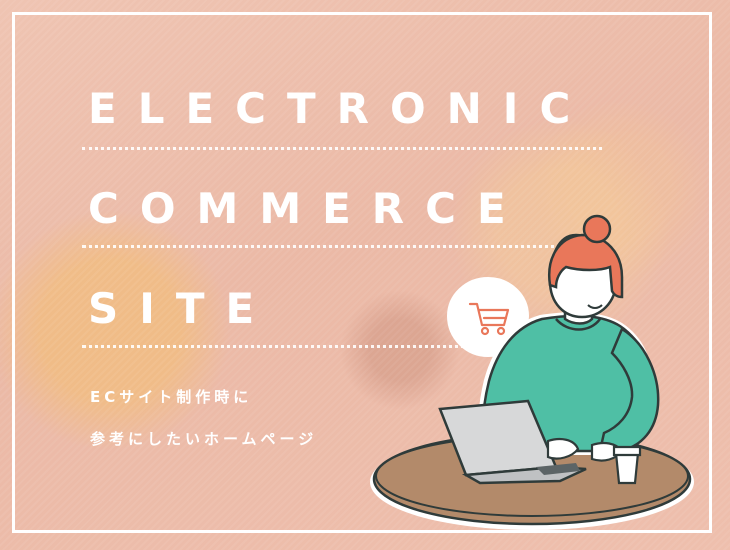  Describe the element at coordinates (171, 397) in the screenshot. I see `subtitle-line-1: ECサイト制作時に` at that location.